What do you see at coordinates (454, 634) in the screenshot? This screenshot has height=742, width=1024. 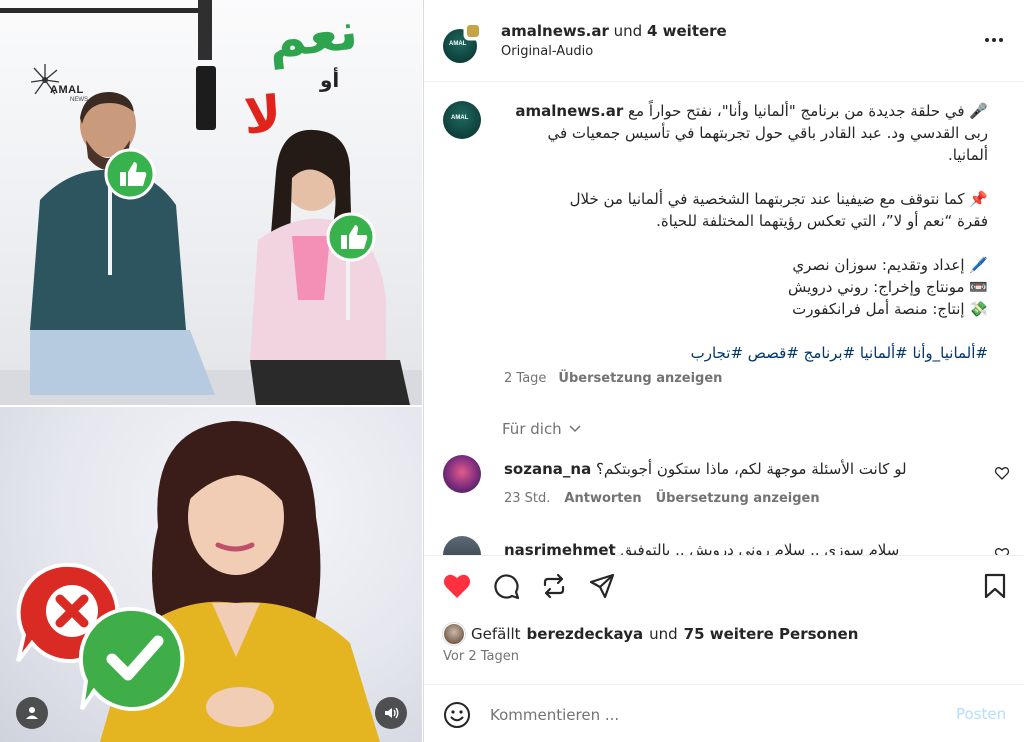 I see `liker-avatar` at bounding box center [454, 634].